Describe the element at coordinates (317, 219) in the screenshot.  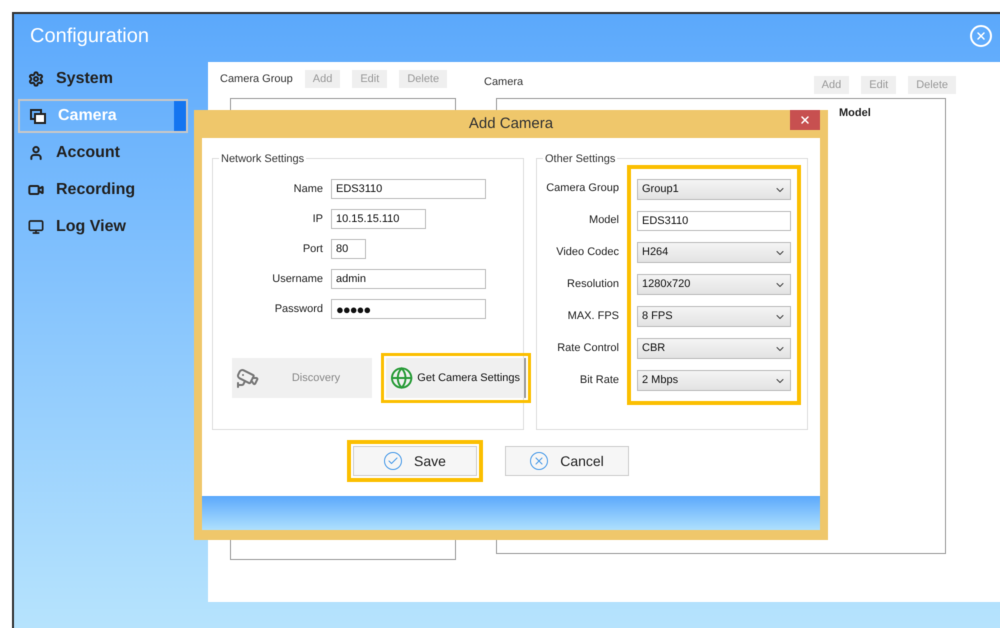
I see `field-label: IP` at that location.